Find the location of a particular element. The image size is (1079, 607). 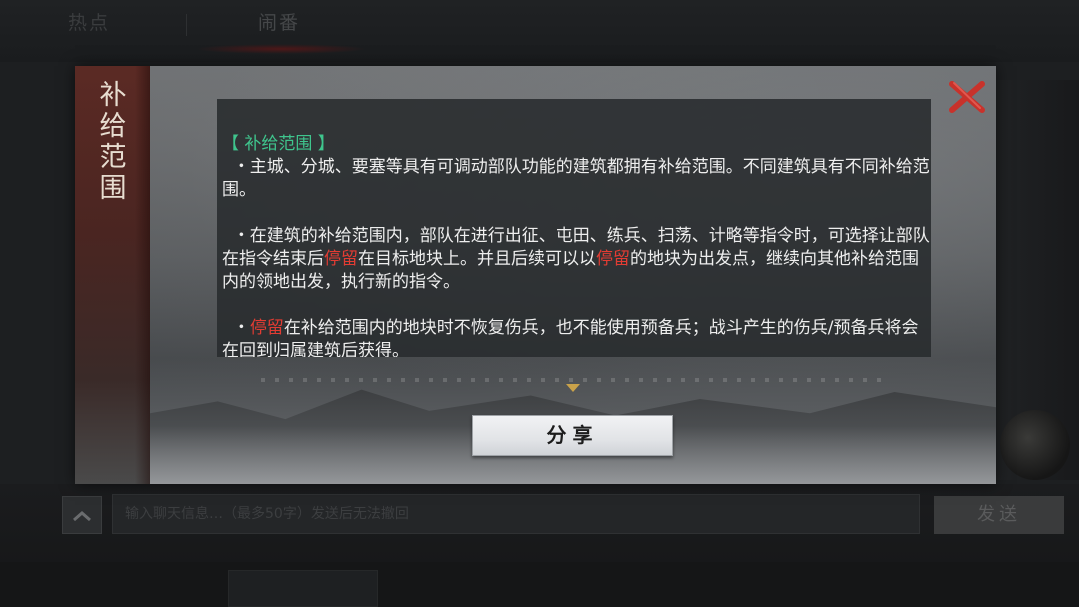

paragraph-text: 在目标地块上。并且后续可以以 is located at coordinates (477, 259).